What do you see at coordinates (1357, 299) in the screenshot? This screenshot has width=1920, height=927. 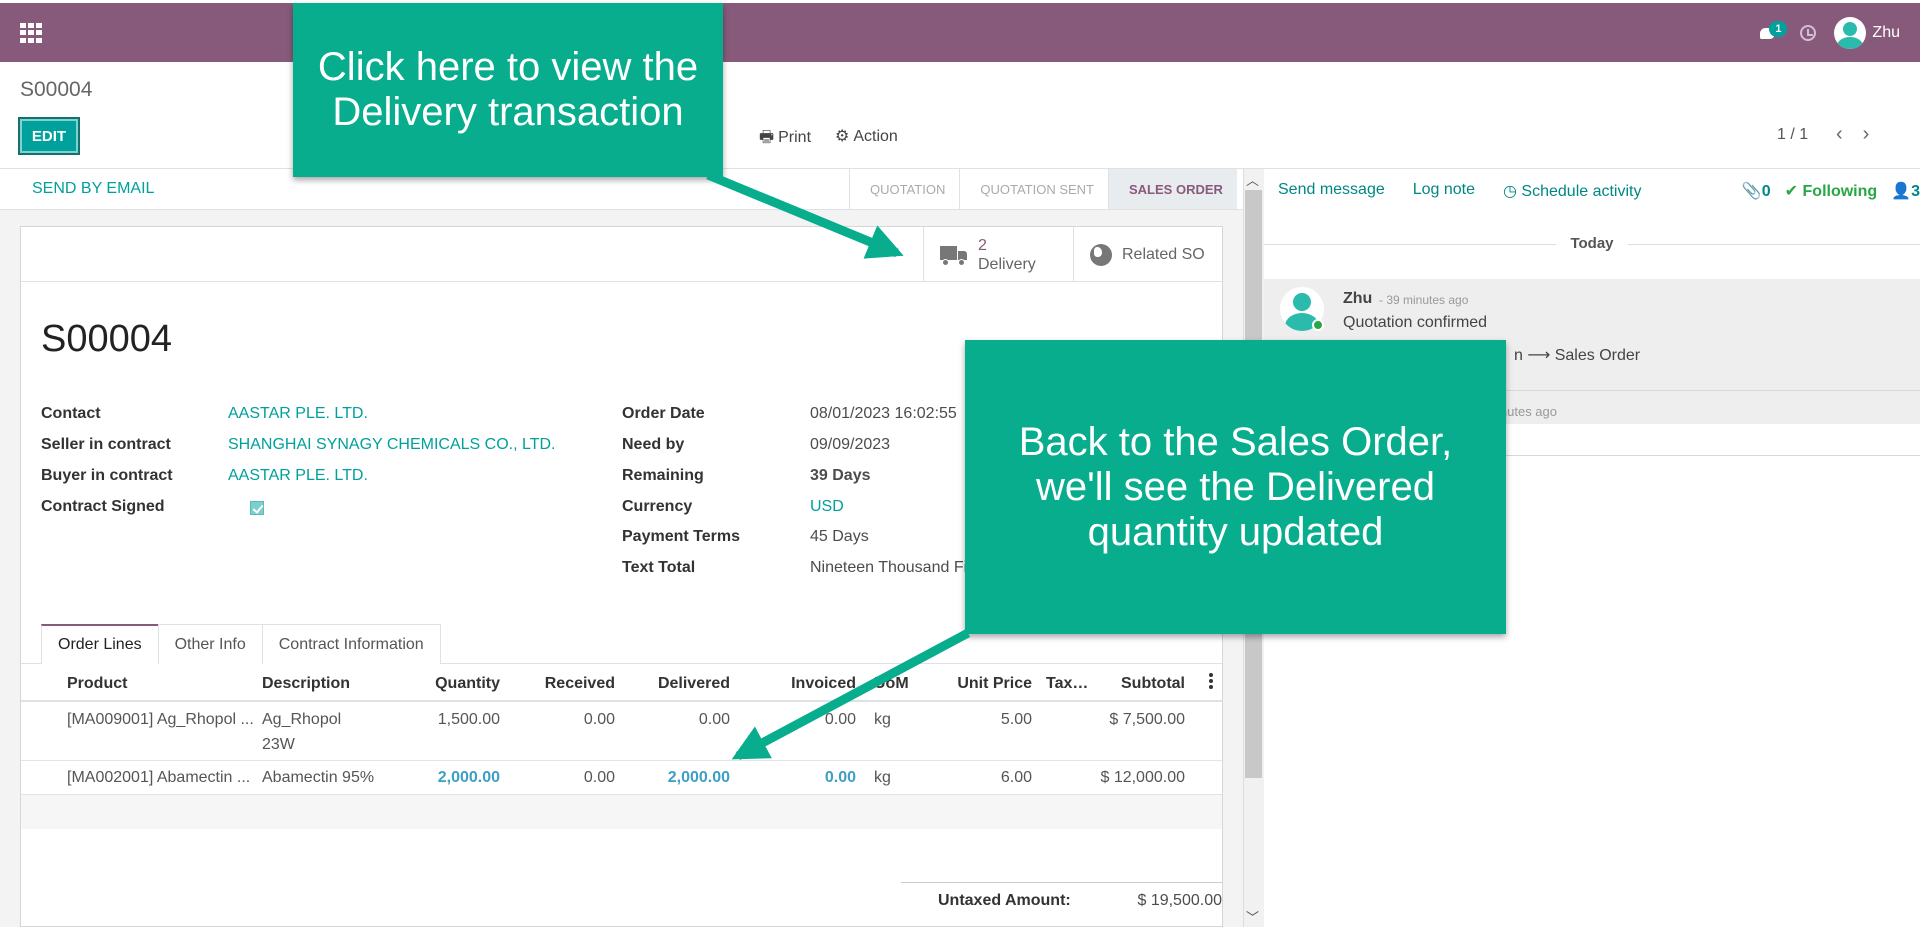 I see `message-author: Zhu` at bounding box center [1357, 299].